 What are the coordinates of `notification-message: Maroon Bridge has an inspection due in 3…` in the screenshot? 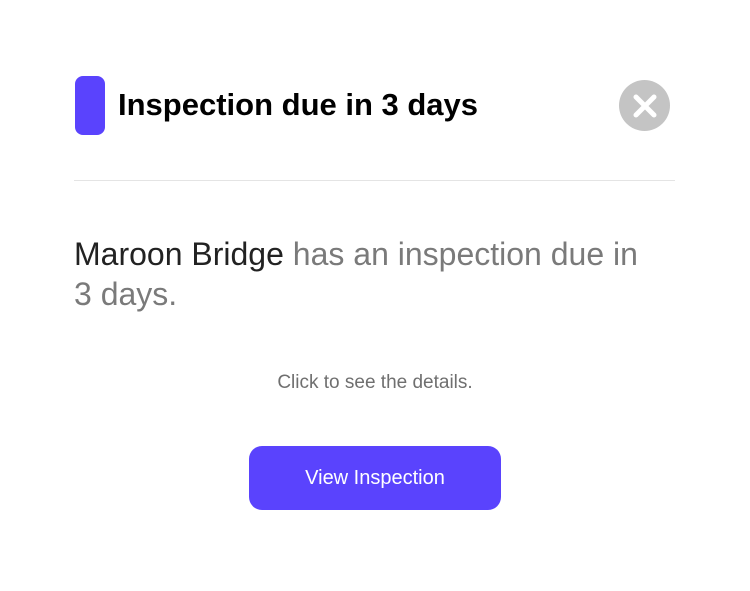 It's located at (369, 274).